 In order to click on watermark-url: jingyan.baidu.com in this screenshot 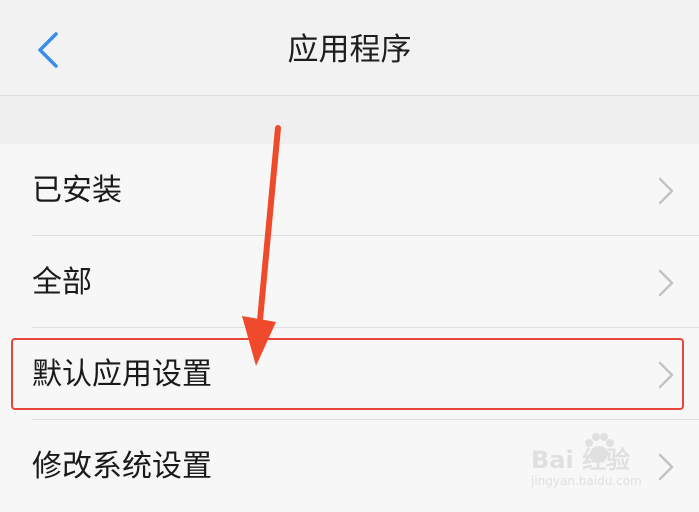, I will do `click(586, 481)`.